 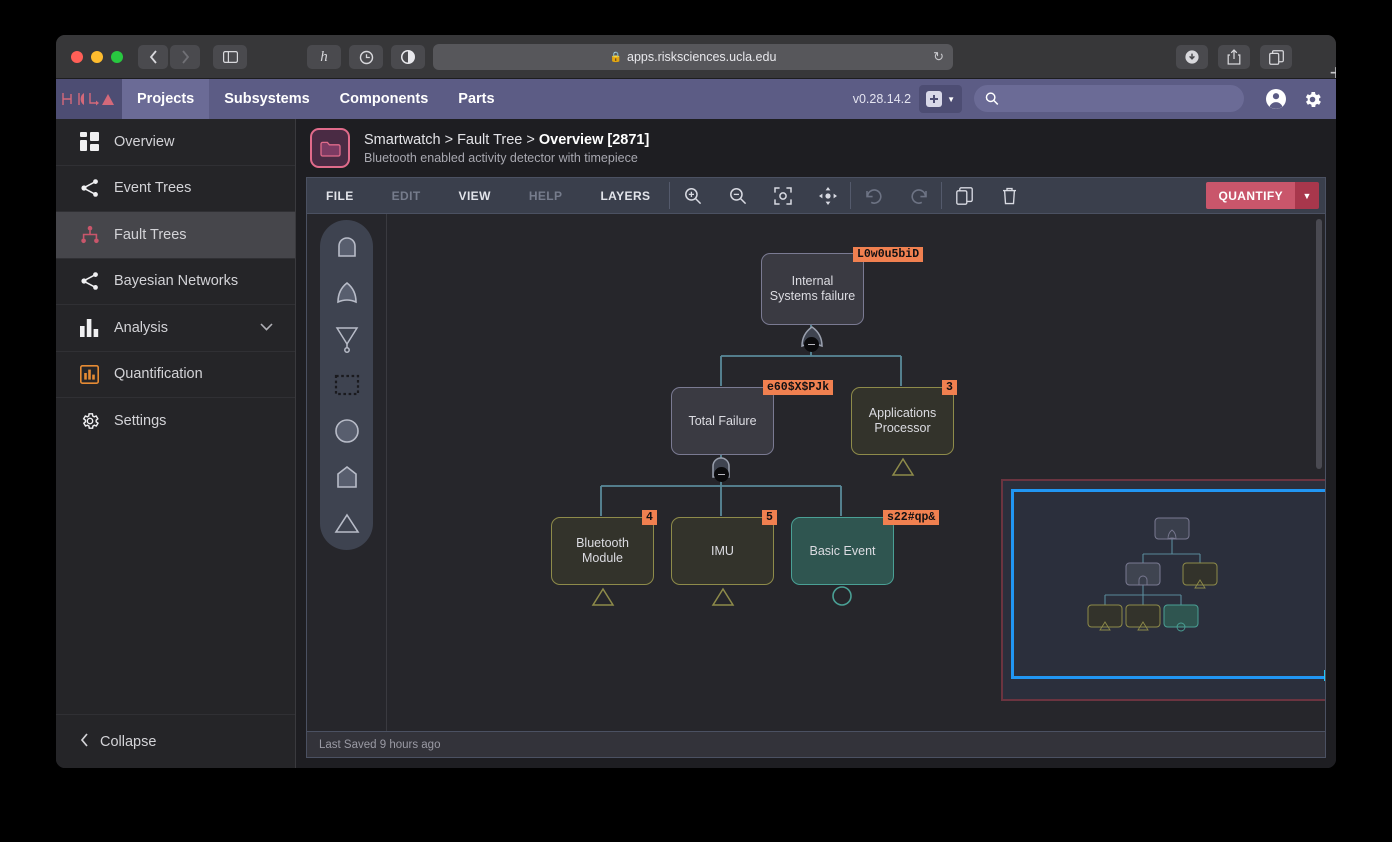 I want to click on menu-edit: EDIT, so click(x=406, y=195).